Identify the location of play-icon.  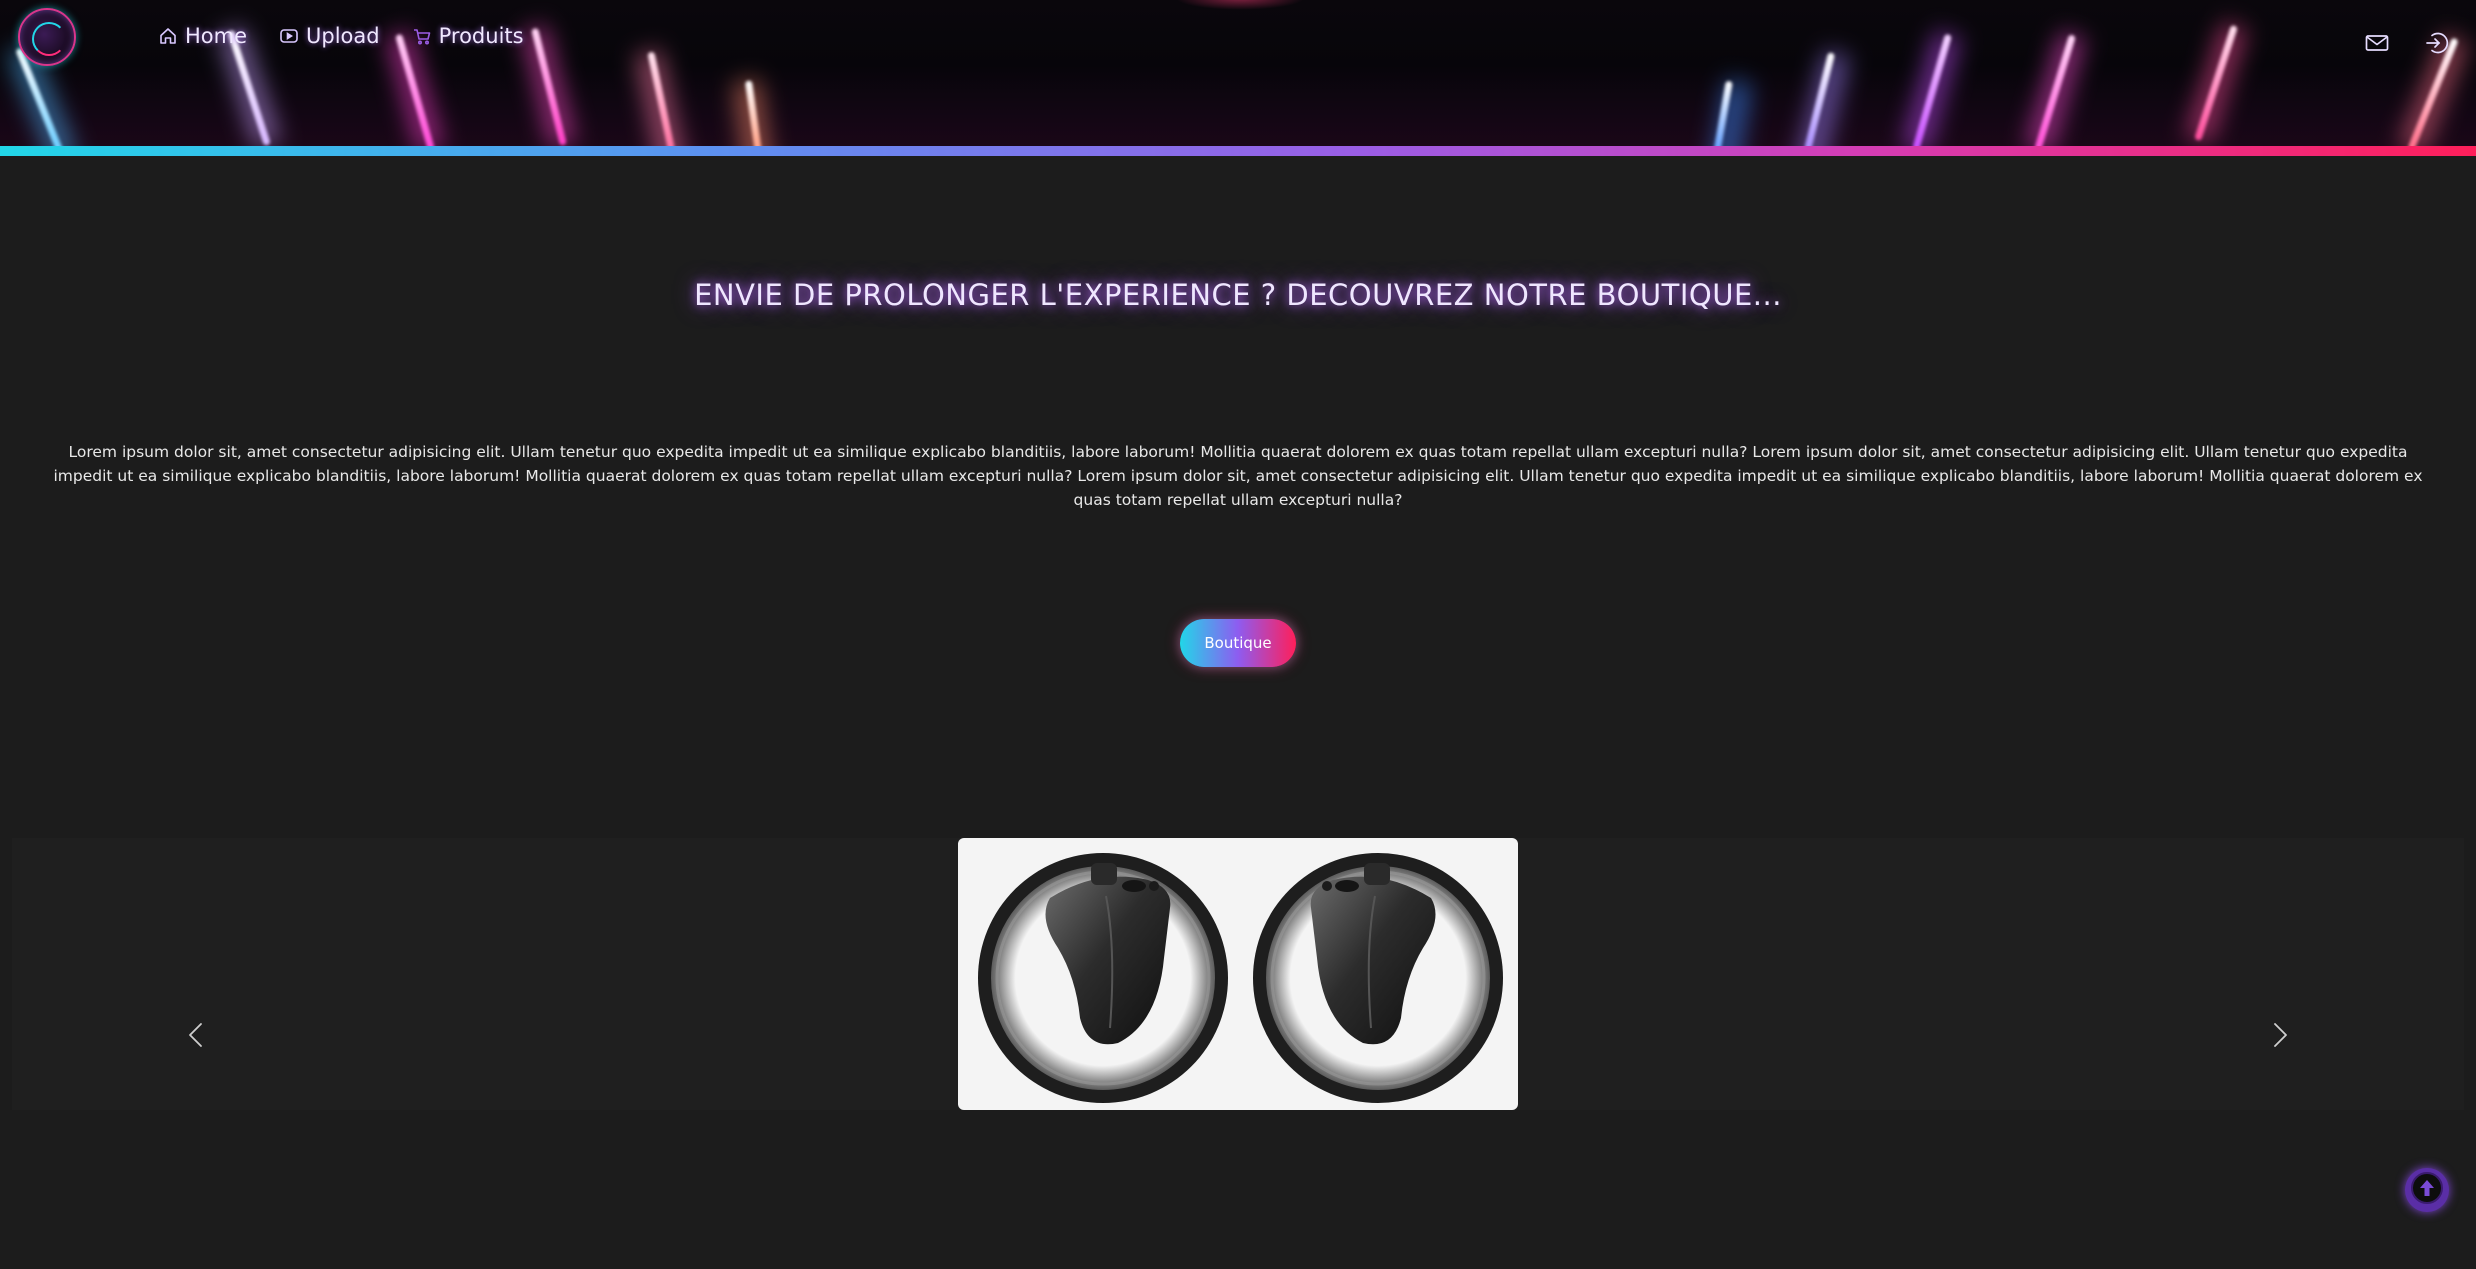
(289, 36).